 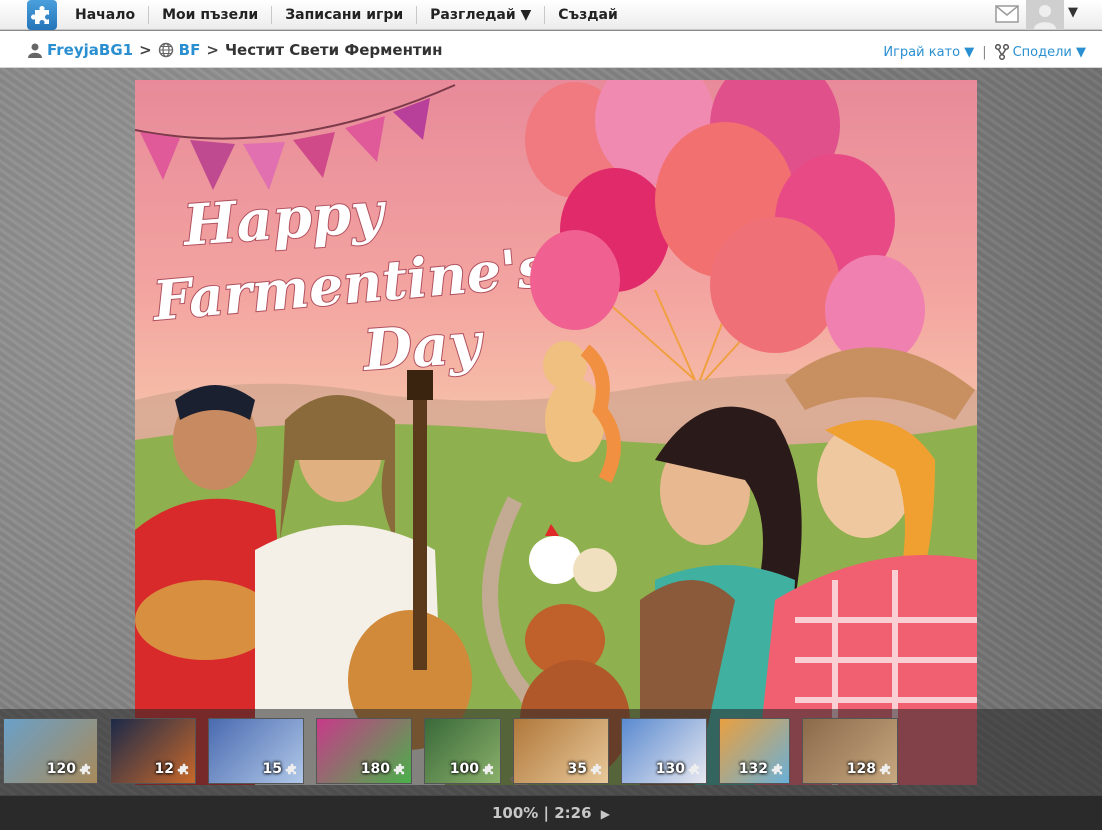 What do you see at coordinates (211, 15) in the screenshot?
I see `nav-my-puzzles: Мои пъзели` at bounding box center [211, 15].